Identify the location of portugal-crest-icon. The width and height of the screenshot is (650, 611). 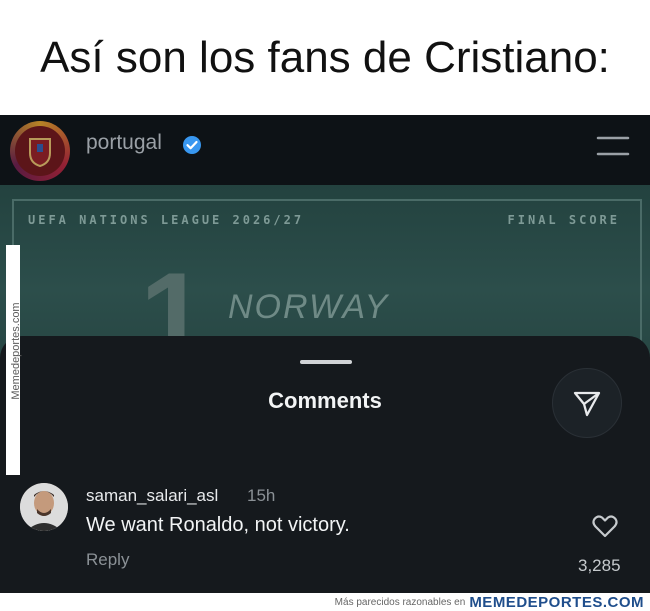
(40, 152).